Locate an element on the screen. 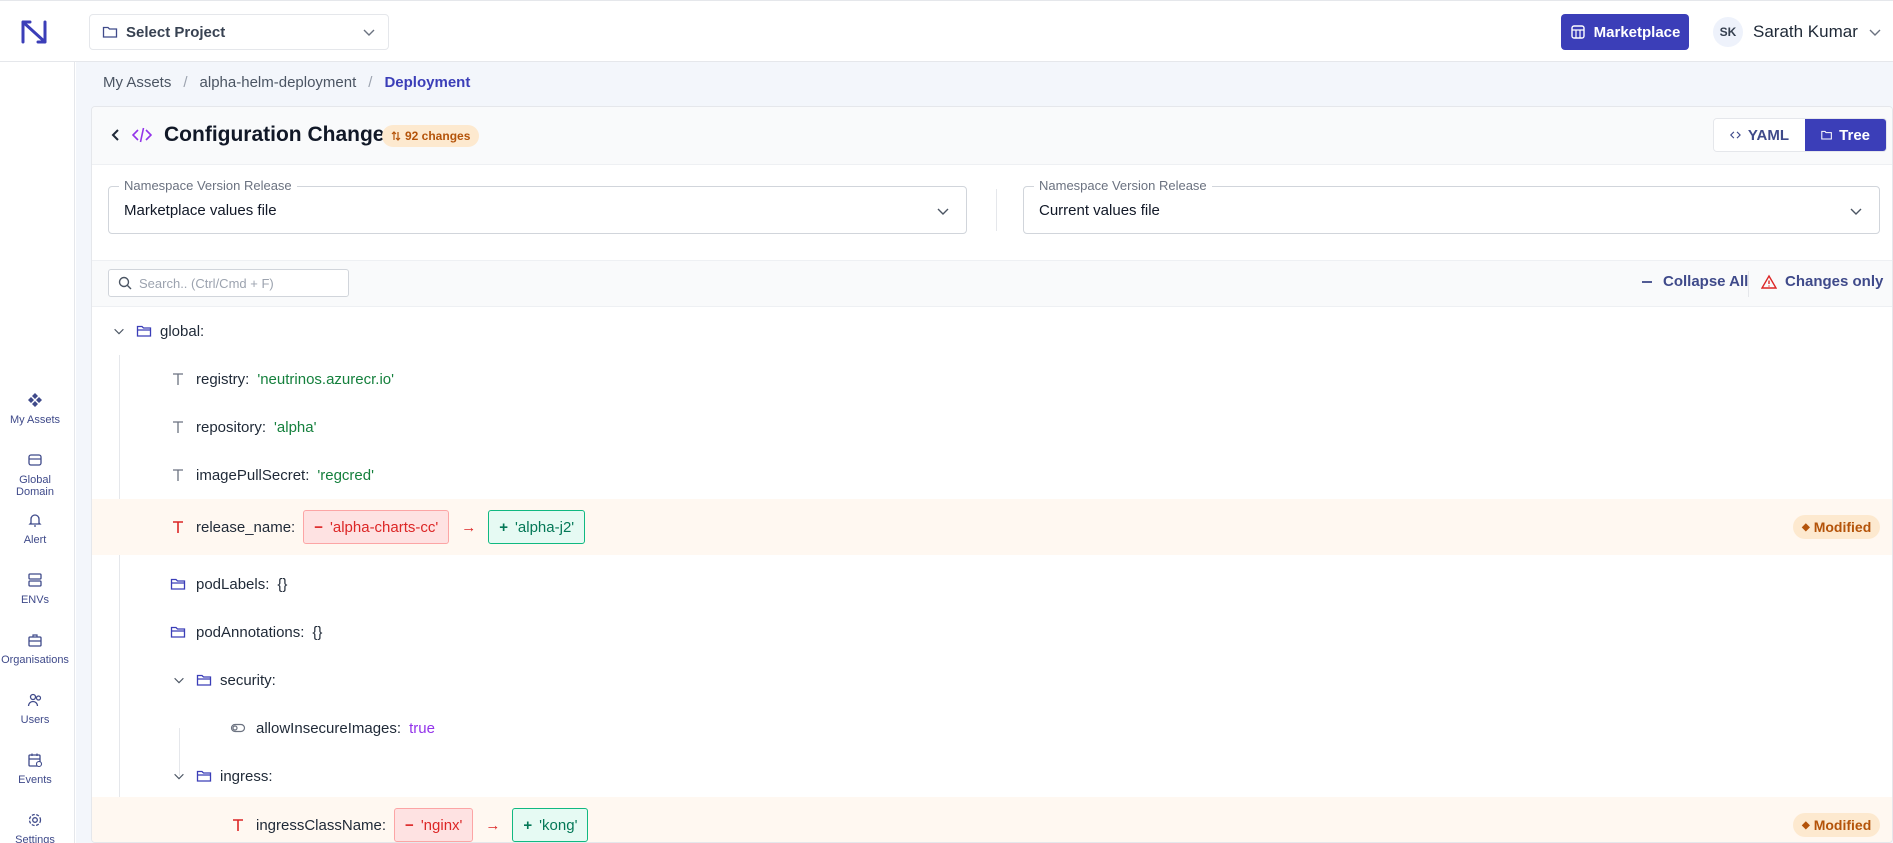  tree-node-ingress: ingress: is located at coordinates (992, 776).